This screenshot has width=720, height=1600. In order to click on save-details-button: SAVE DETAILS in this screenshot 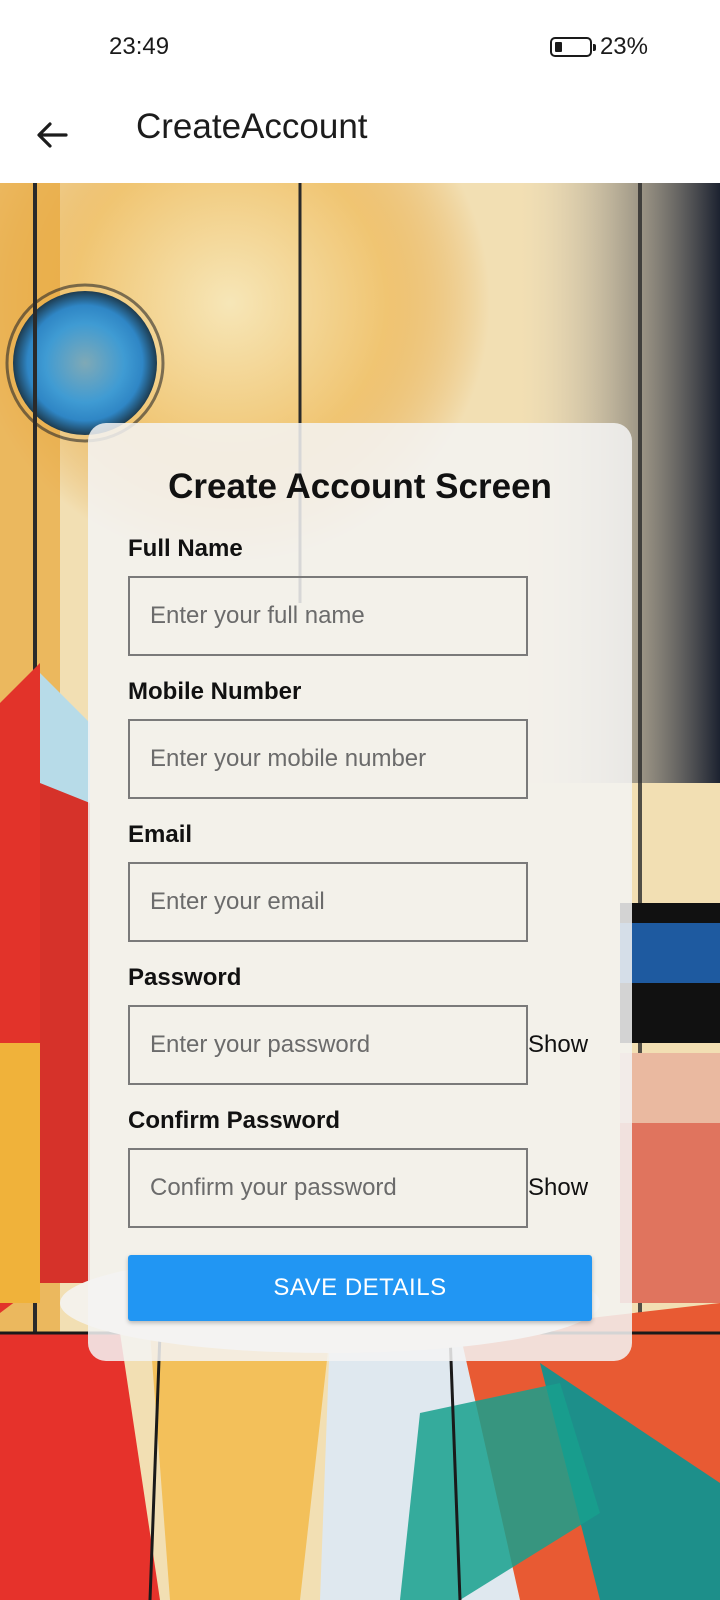, I will do `click(360, 1288)`.